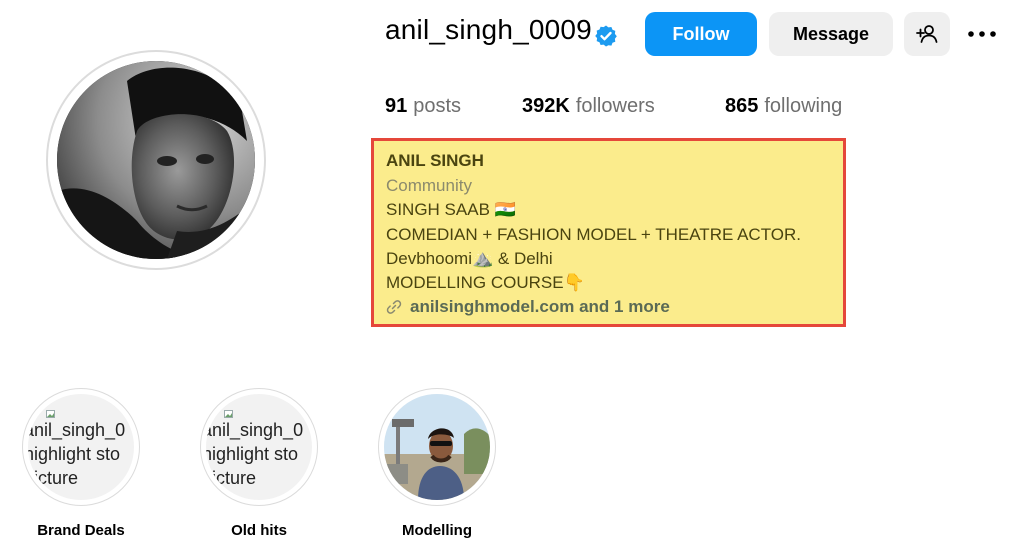  Describe the element at coordinates (469, 258) in the screenshot. I see `bio-line-3: Devbhoomi⛰️ & Delhi` at that location.